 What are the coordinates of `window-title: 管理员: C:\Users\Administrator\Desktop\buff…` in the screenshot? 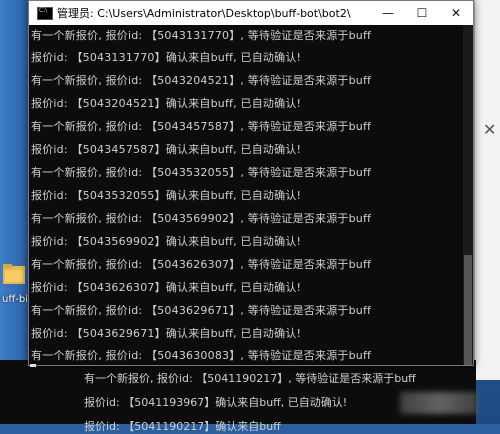 It's located at (204, 13).